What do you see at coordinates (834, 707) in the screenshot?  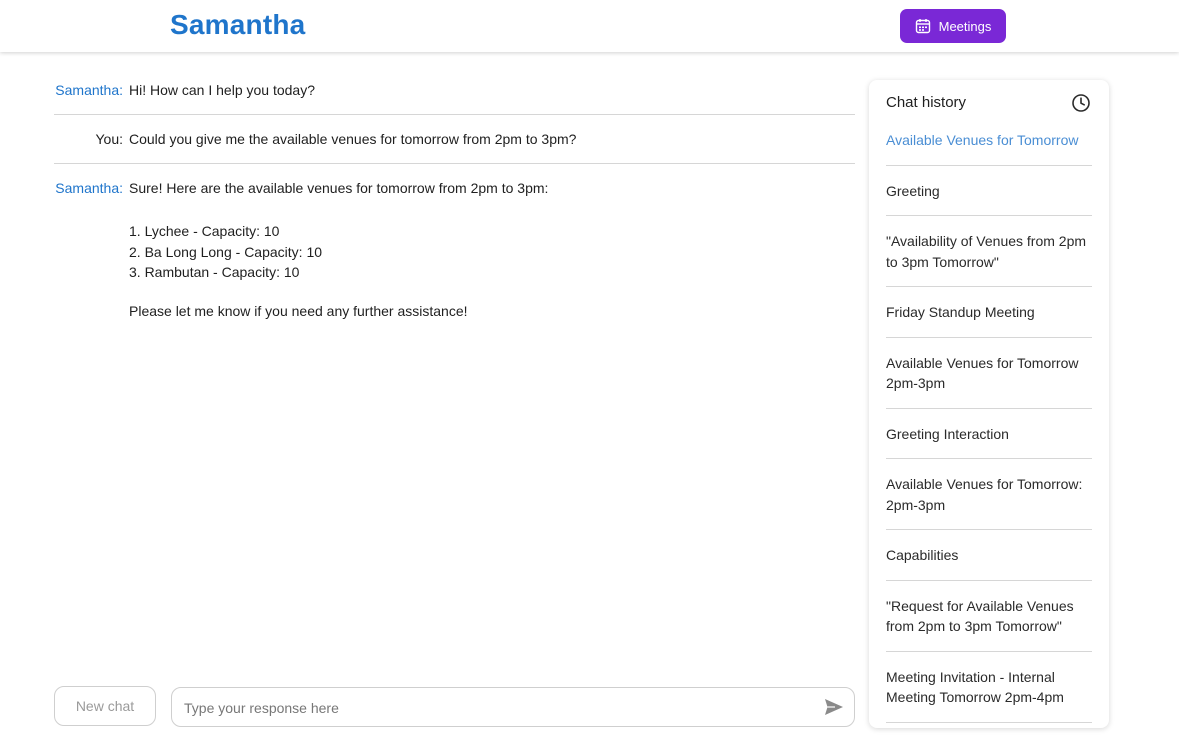 I see `send-icon` at bounding box center [834, 707].